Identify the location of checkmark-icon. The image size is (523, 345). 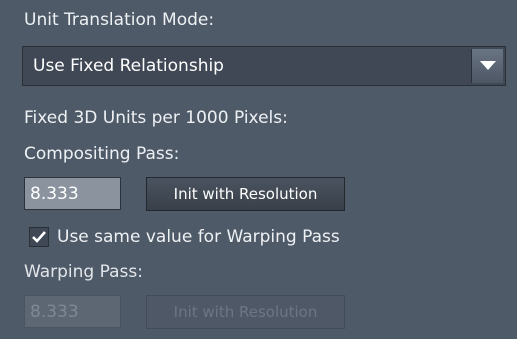
(39, 237).